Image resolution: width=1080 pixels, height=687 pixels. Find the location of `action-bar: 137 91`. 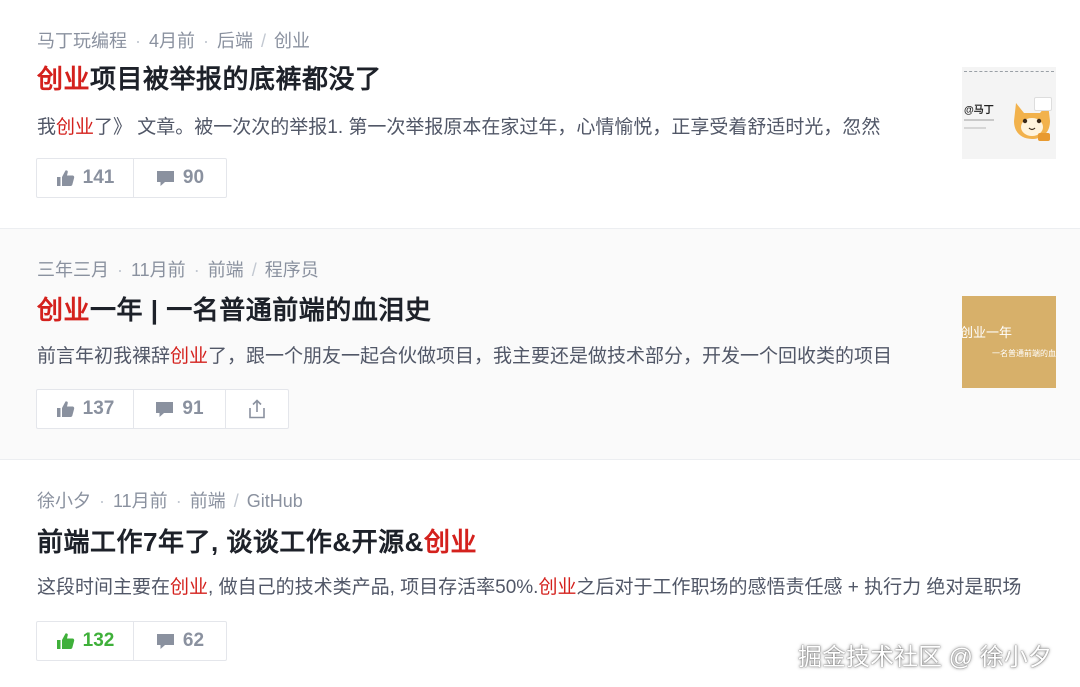

action-bar: 137 91 is located at coordinates (162, 409).